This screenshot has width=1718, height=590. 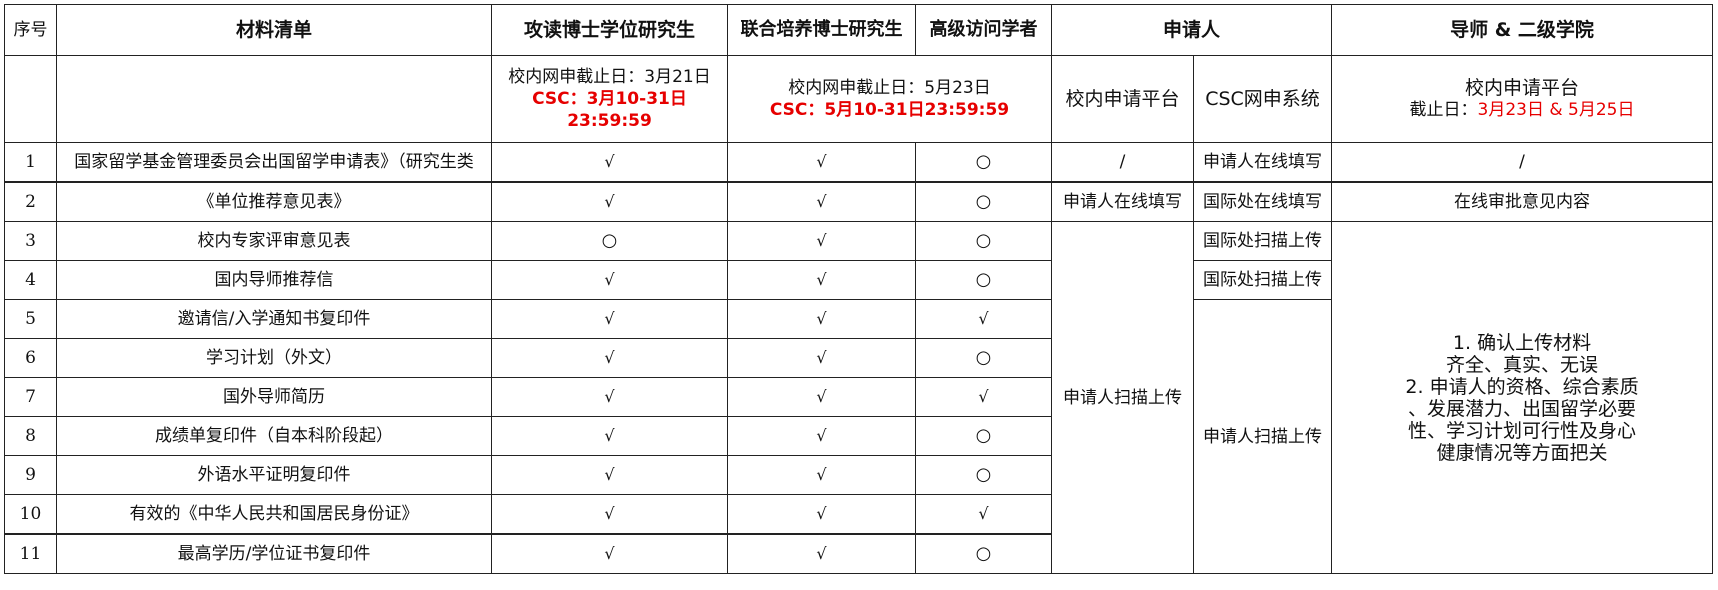 I want to click on supervisor-cell: /, so click(x=1522, y=162).